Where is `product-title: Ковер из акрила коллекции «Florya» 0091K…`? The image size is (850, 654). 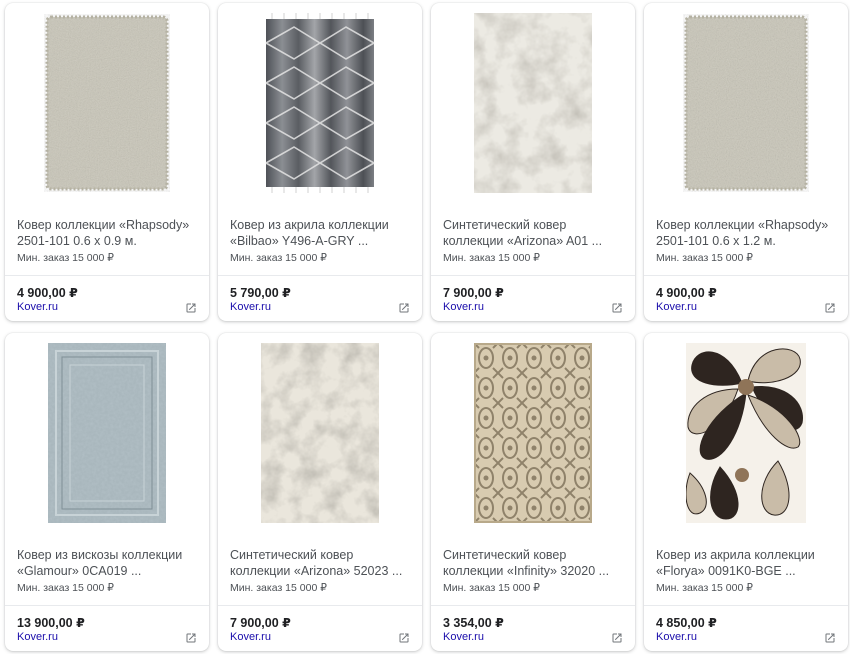 product-title: Ковер из акрила коллекции «Florya» 0091K… is located at coordinates (747, 563).